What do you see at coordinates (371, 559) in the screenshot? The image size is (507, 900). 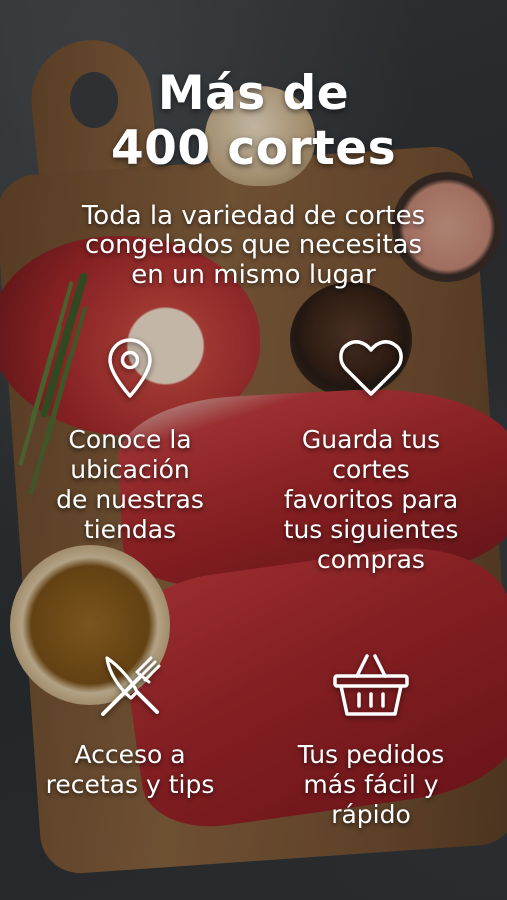 I see `feature-label-line: compras` at bounding box center [371, 559].